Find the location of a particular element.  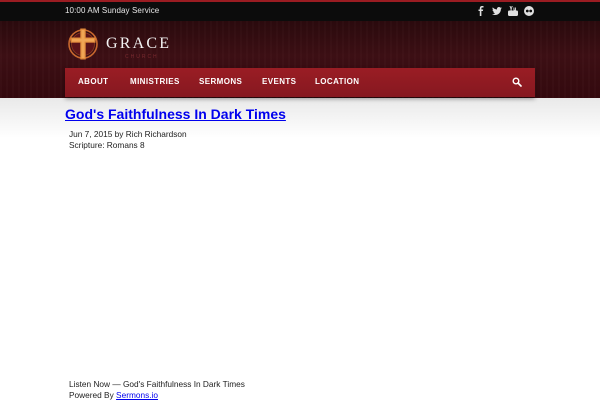

powered-by-label: Powered By is located at coordinates (93, 395).